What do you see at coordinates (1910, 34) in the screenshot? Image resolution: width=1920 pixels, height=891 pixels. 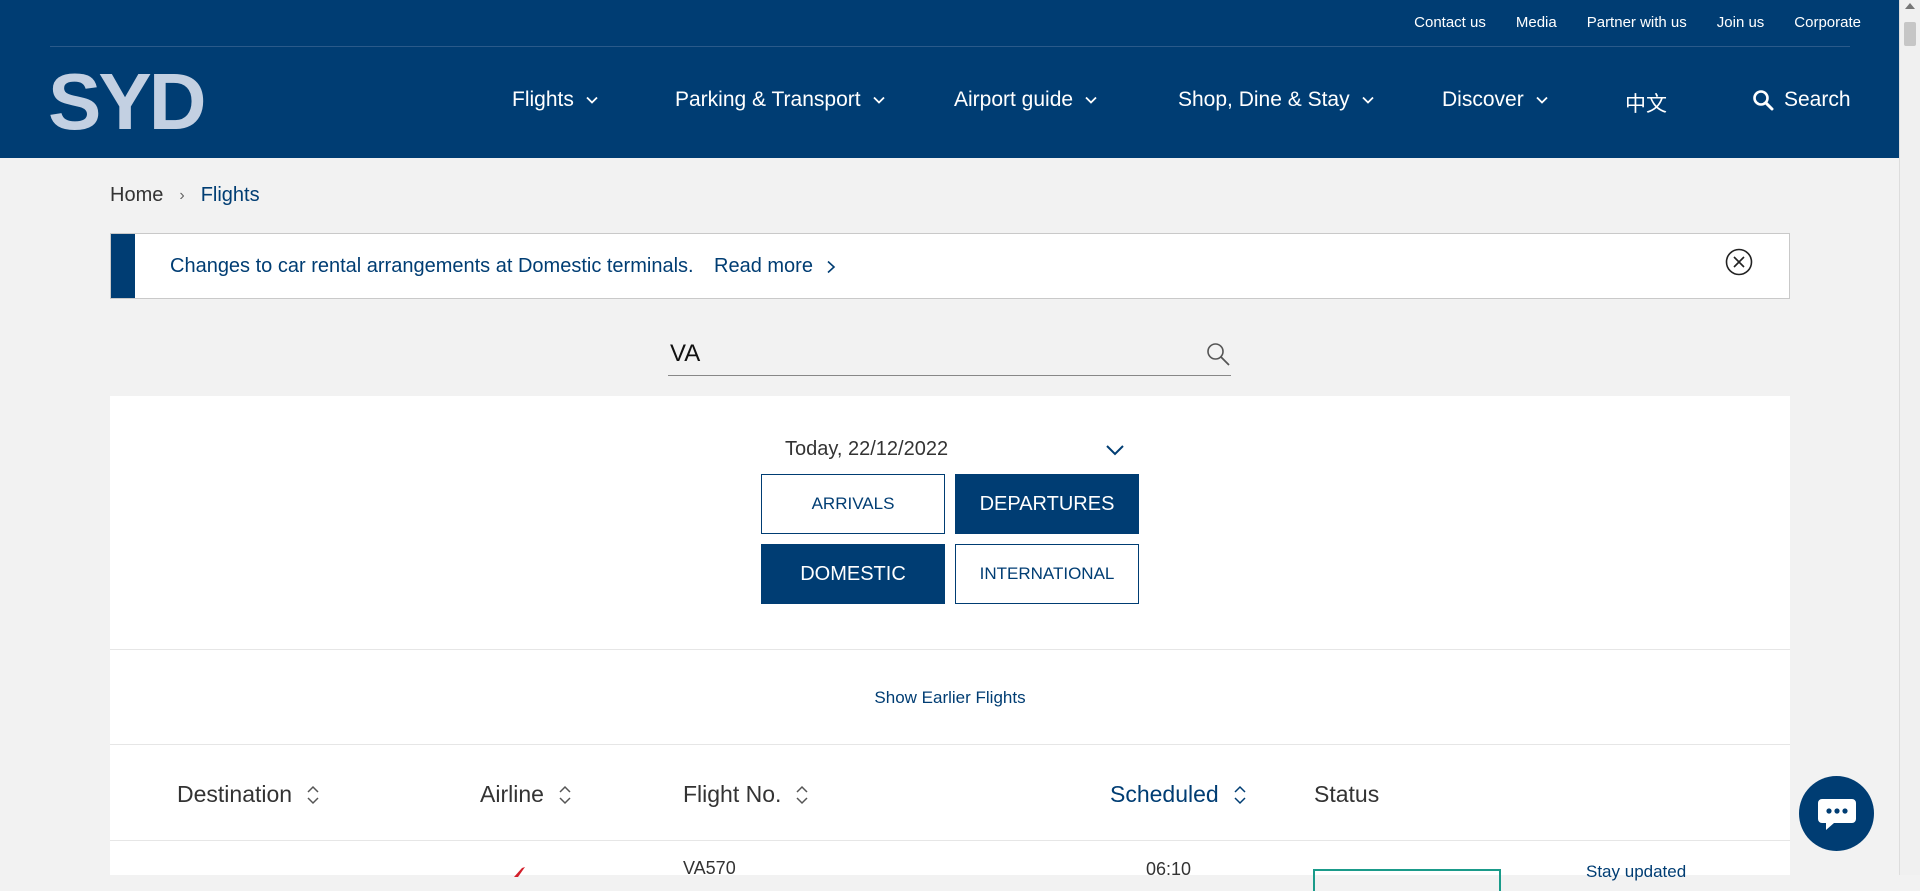 I see `scroll-thumb` at bounding box center [1910, 34].